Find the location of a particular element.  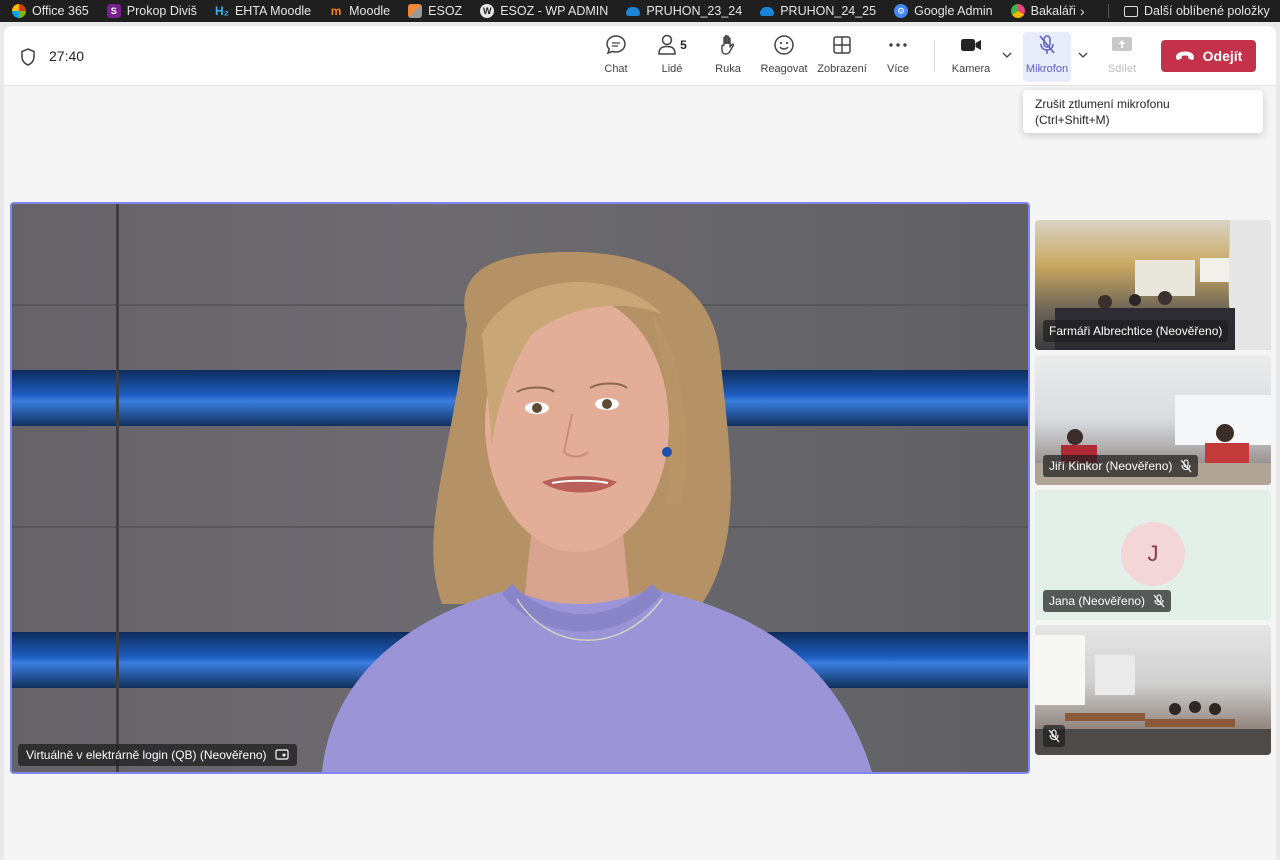

react-label: Reagovat is located at coordinates (784, 69).